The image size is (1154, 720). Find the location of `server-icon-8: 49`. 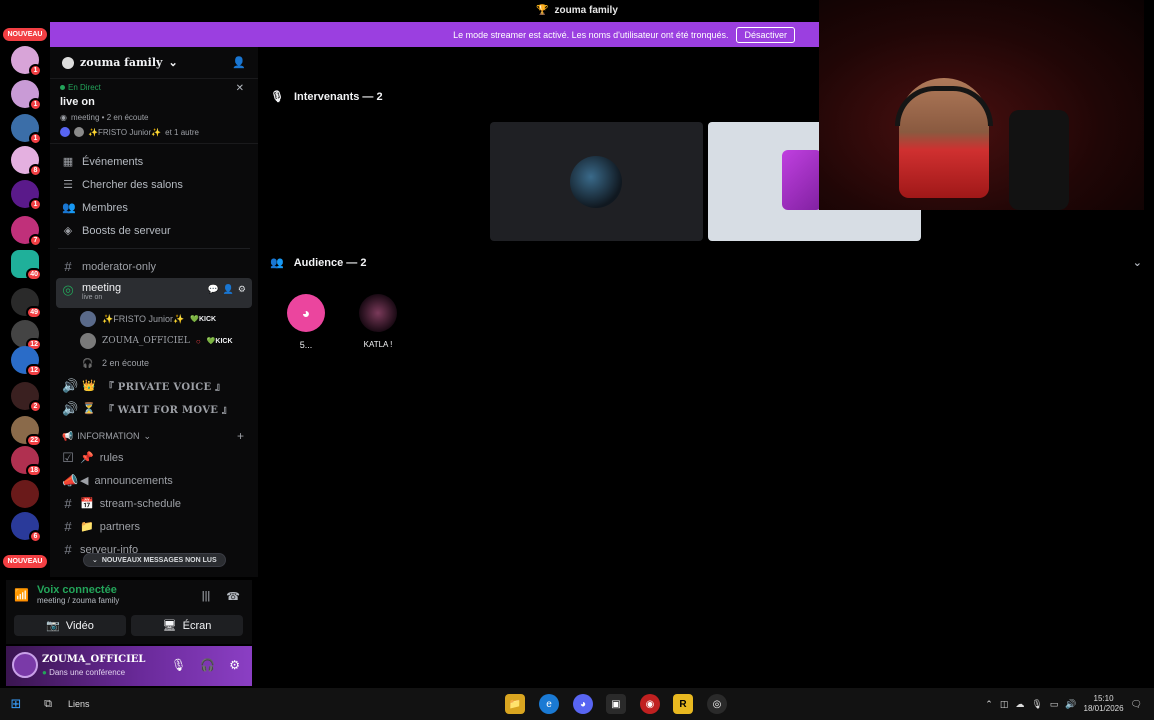

server-icon-8: 49 is located at coordinates (26, 303).